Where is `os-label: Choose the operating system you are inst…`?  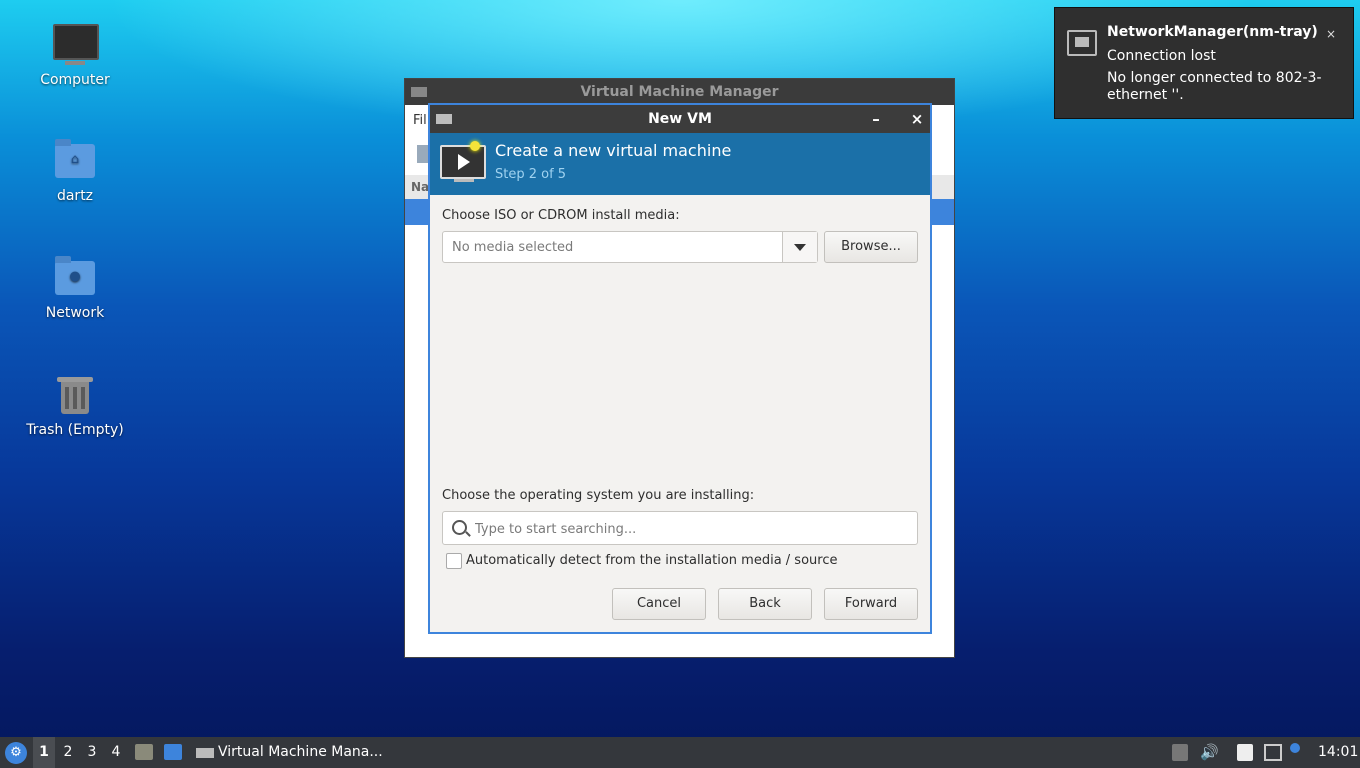 os-label: Choose the operating system you are inst… is located at coordinates (598, 495).